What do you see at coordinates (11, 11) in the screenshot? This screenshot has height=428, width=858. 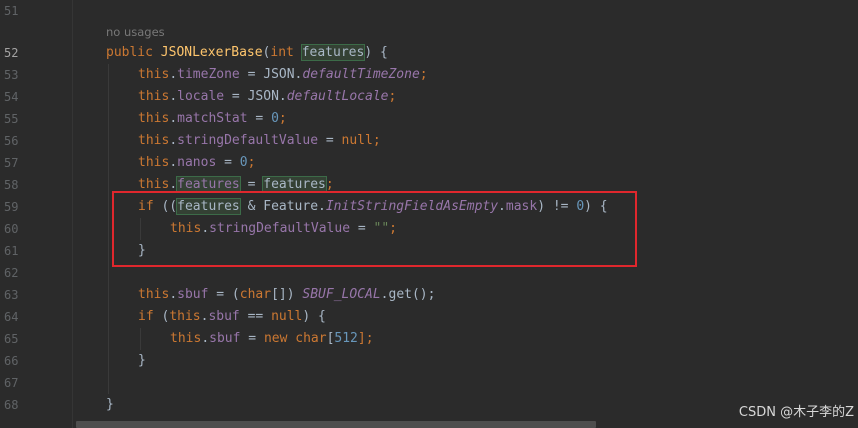 I see `line-number: 51` at bounding box center [11, 11].